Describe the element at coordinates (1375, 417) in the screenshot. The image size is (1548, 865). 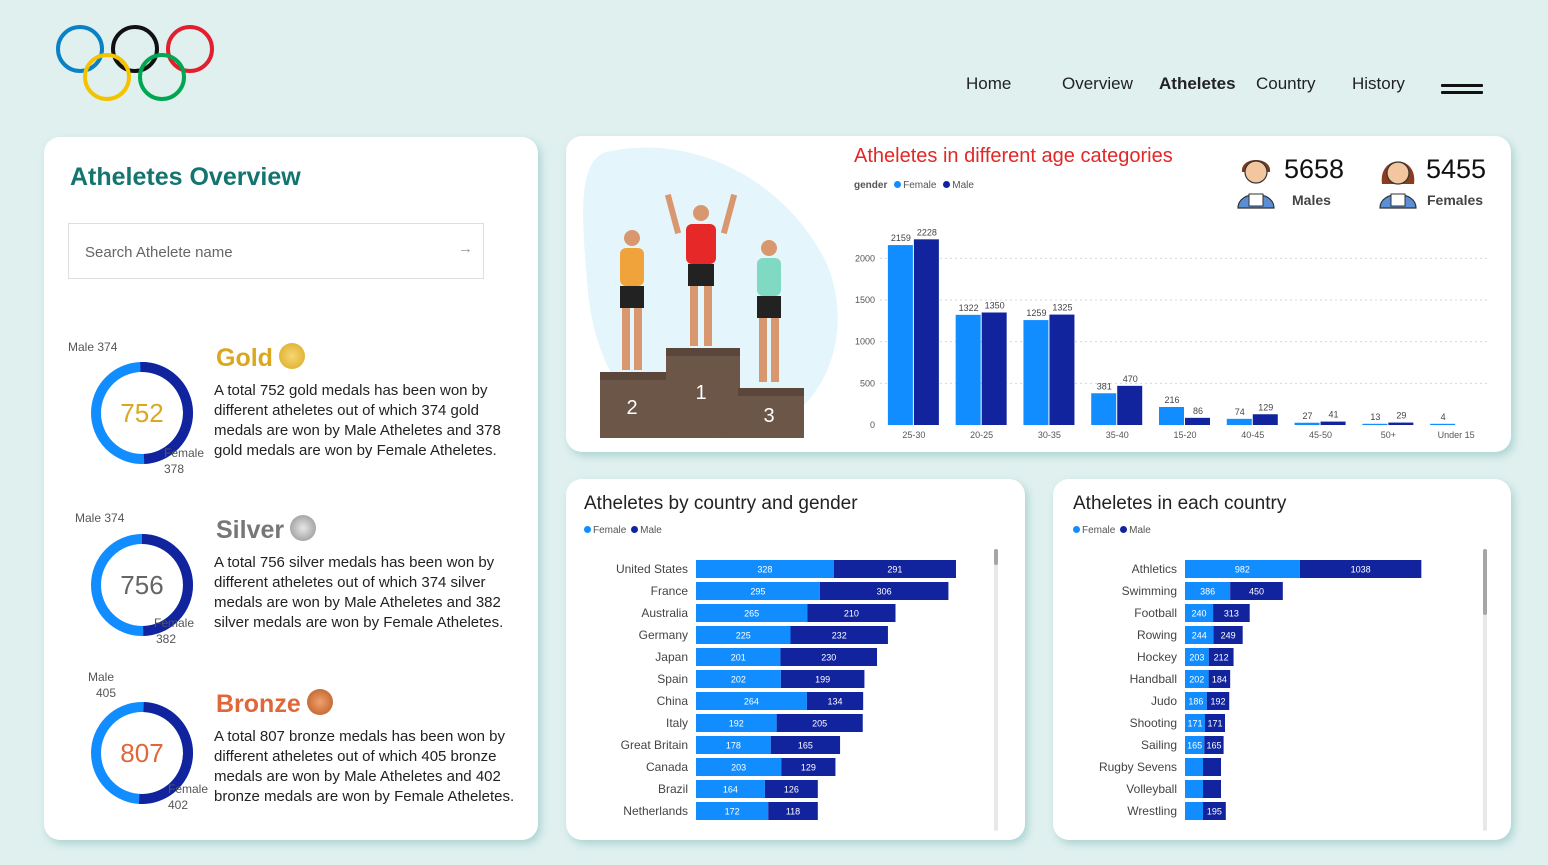
I see `data-label: 13` at that location.